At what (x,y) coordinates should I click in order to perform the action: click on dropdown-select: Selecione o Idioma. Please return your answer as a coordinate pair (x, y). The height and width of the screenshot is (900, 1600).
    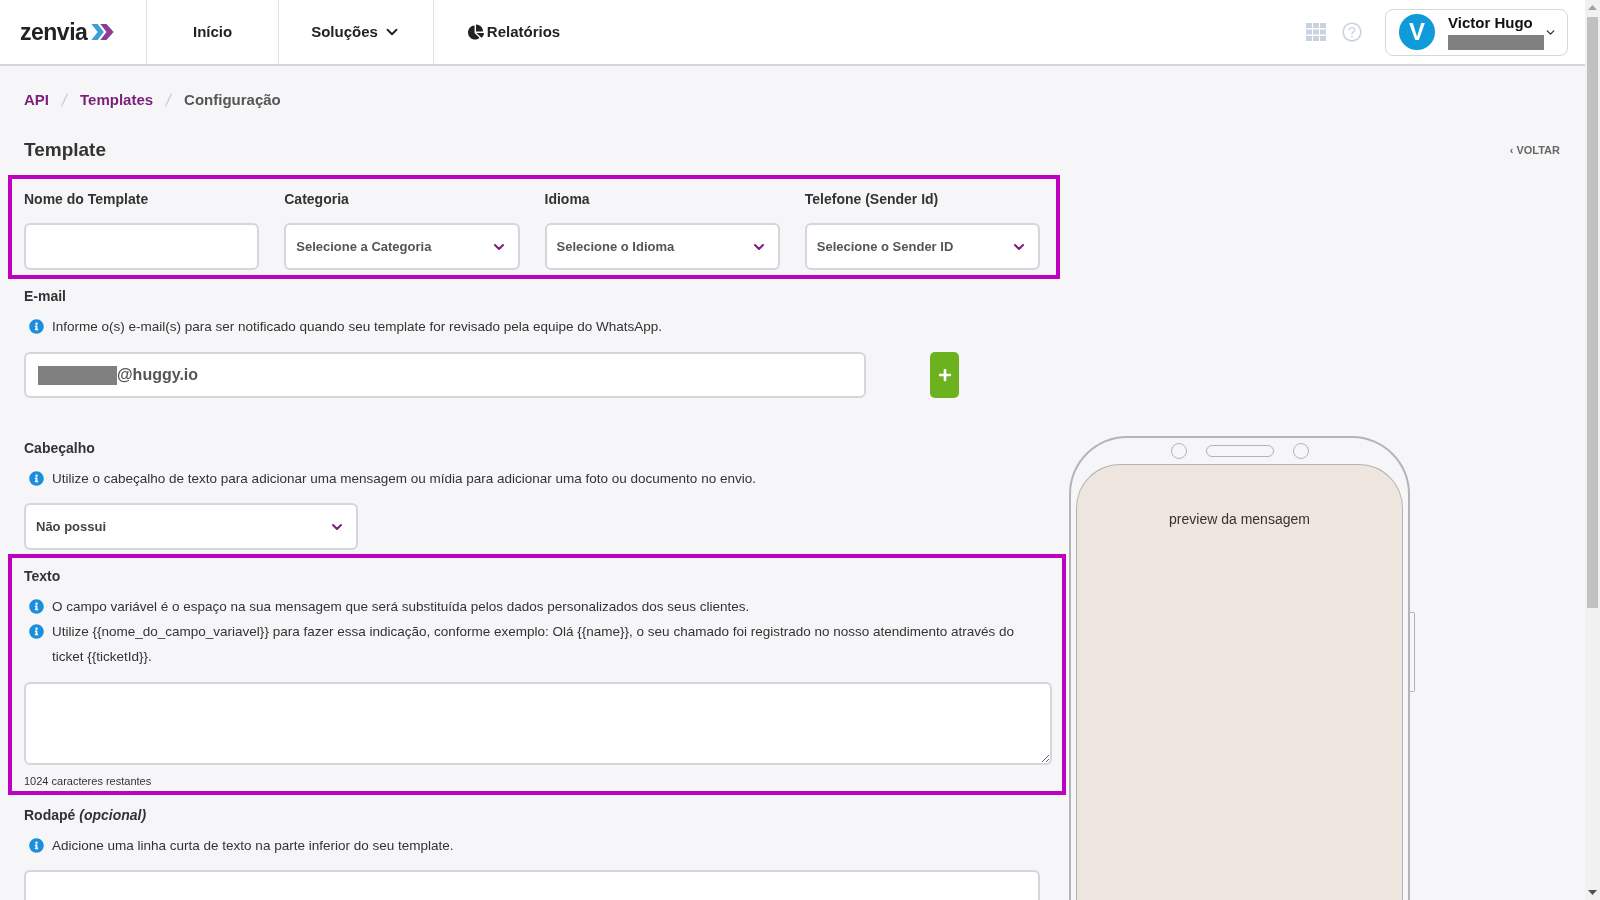
    Looking at the image, I should click on (662, 246).